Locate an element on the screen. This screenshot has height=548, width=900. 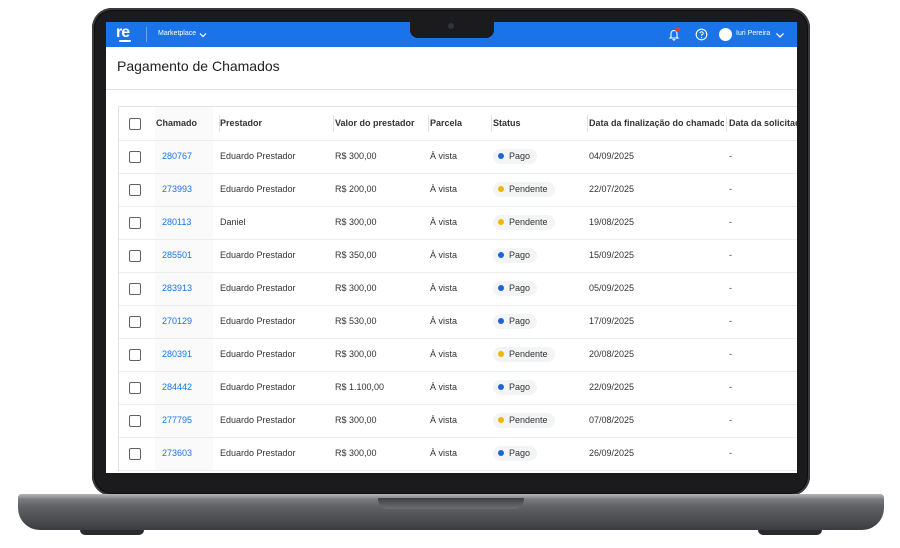
camera is located at coordinates (451, 26).